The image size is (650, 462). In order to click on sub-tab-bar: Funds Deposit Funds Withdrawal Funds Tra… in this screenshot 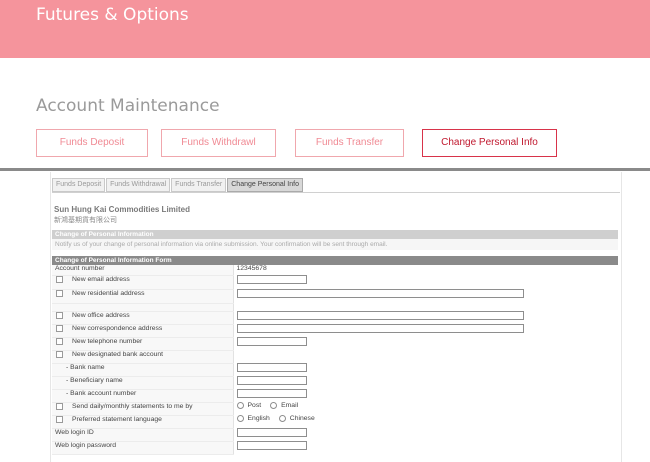, I will do `click(178, 185)`.